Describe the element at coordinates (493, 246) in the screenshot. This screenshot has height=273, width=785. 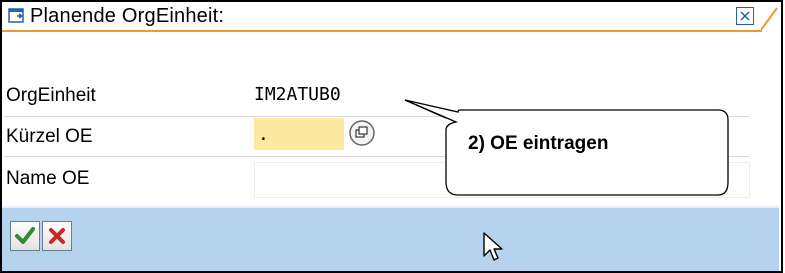
I see `mouse-cursor-icon` at that location.